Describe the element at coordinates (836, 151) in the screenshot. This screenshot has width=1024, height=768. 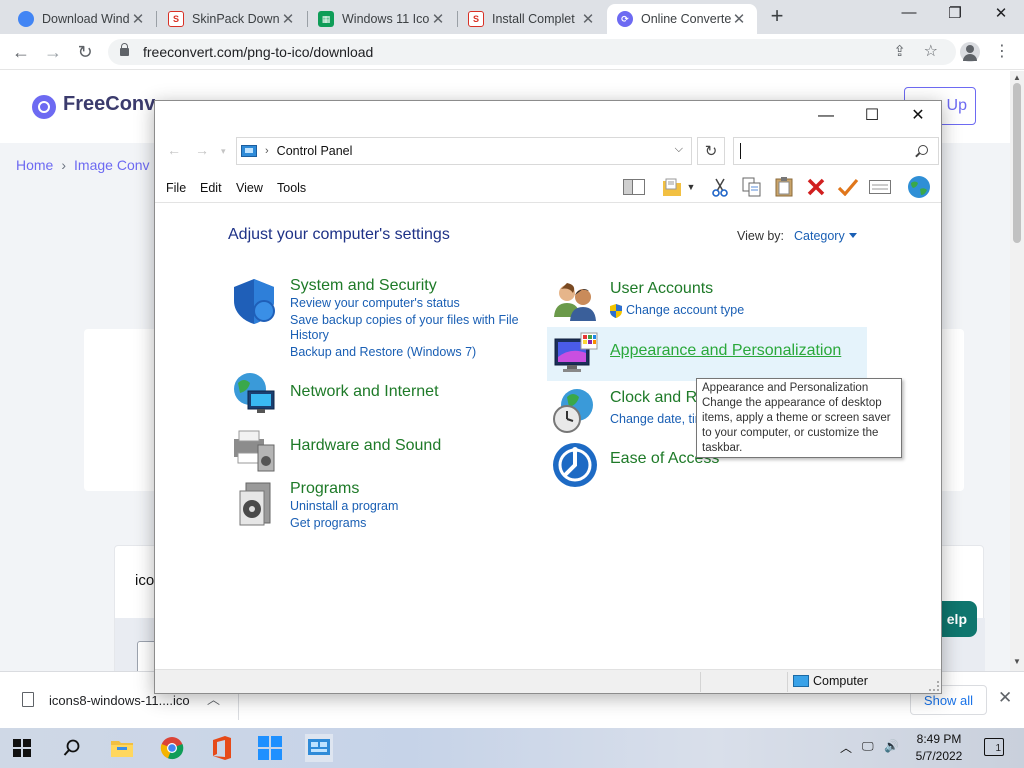
I see `search-input` at that location.